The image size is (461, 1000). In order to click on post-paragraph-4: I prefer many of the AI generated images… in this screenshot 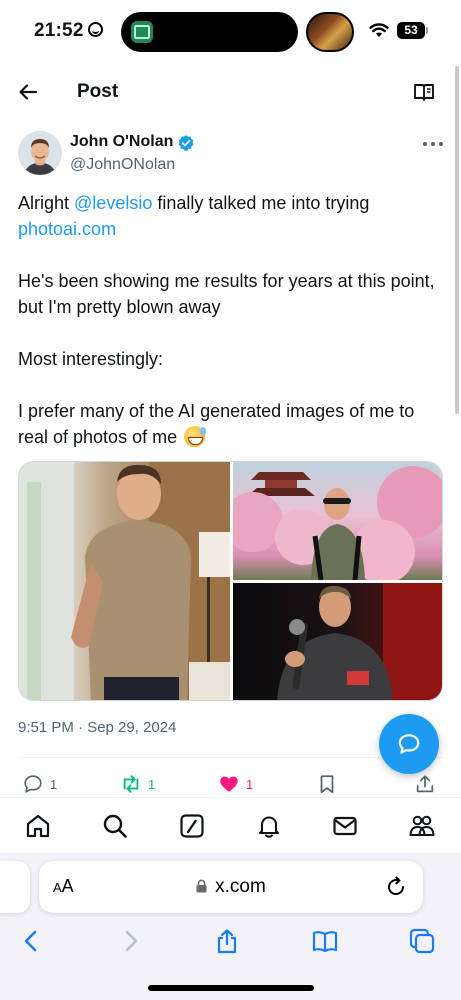, I will do `click(216, 424)`.